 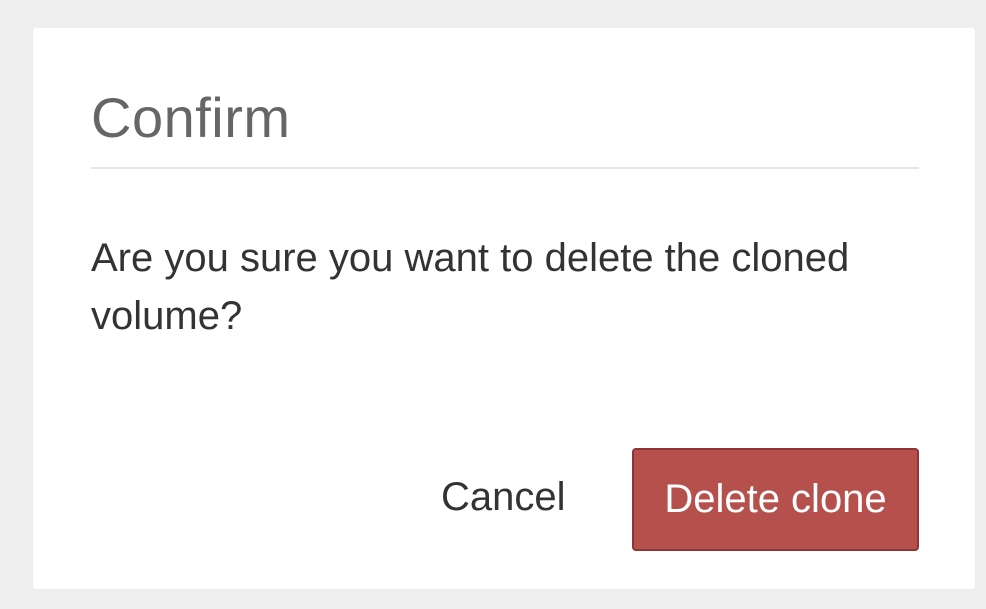 I want to click on title-divider, so click(x=505, y=168).